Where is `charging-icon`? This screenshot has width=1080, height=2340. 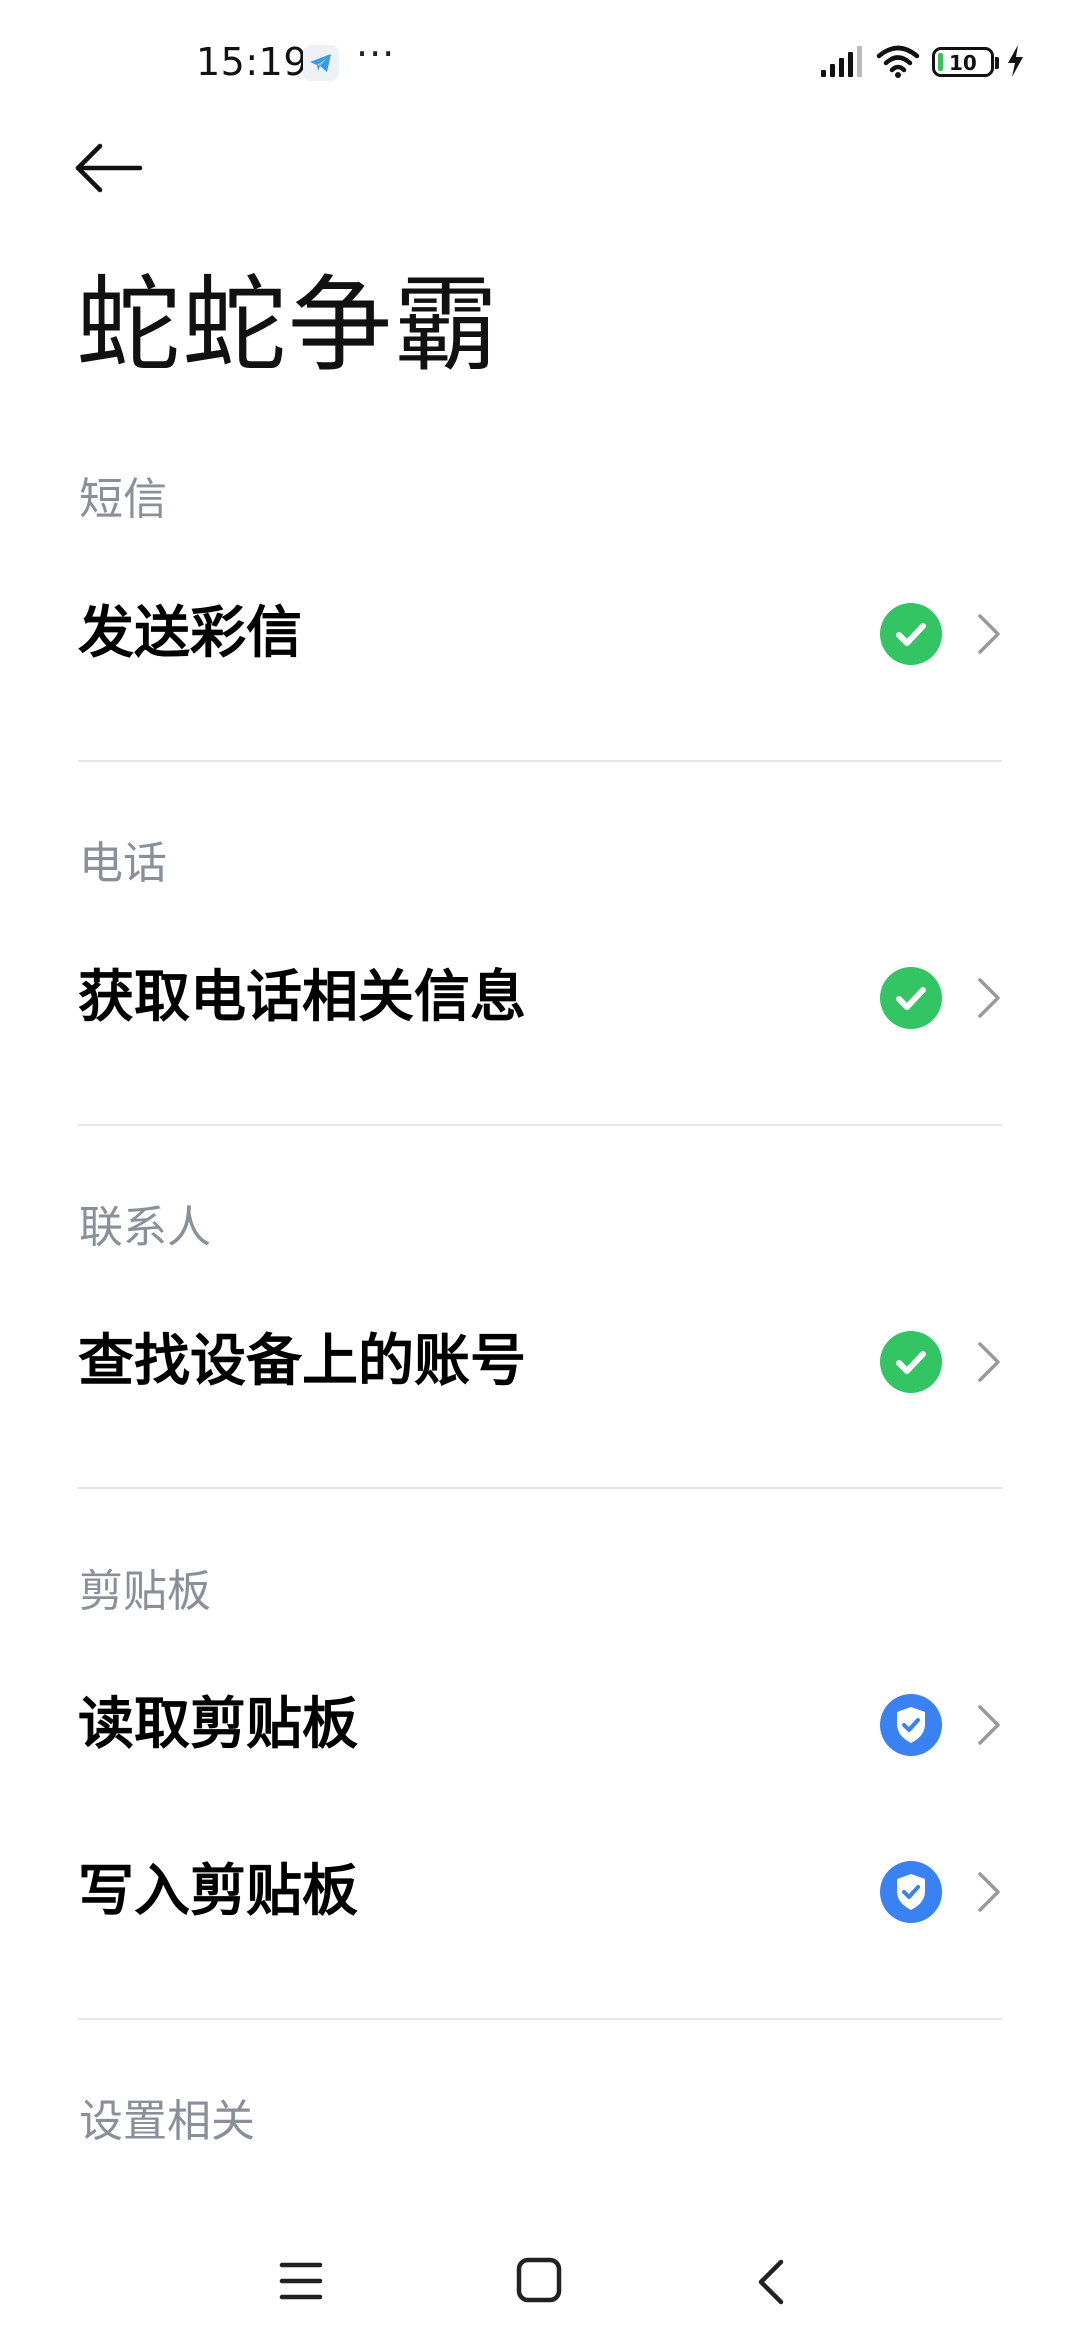 charging-icon is located at coordinates (1015, 63).